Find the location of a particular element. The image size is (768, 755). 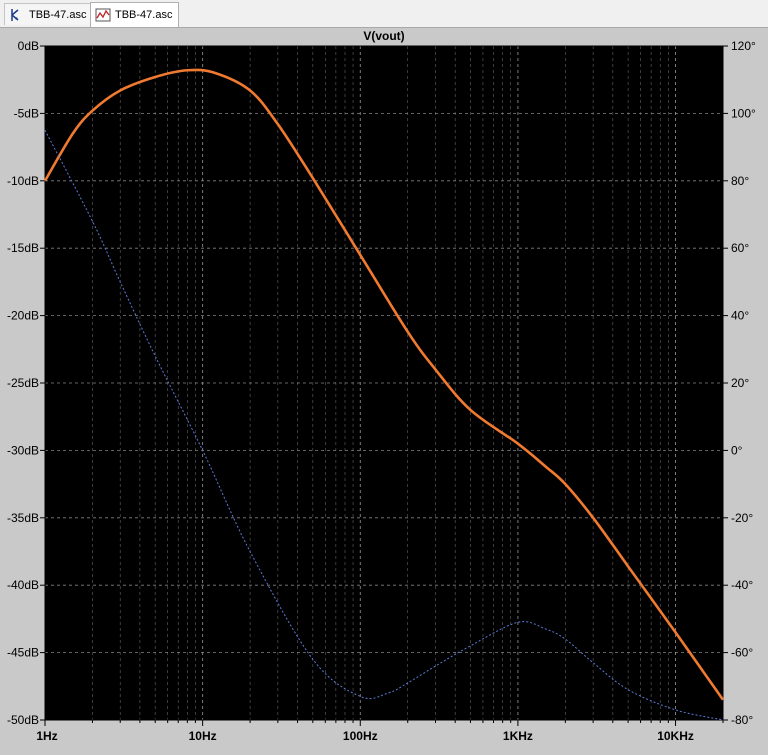

y-left-tick-label: -35dB is located at coordinates (23, 518).